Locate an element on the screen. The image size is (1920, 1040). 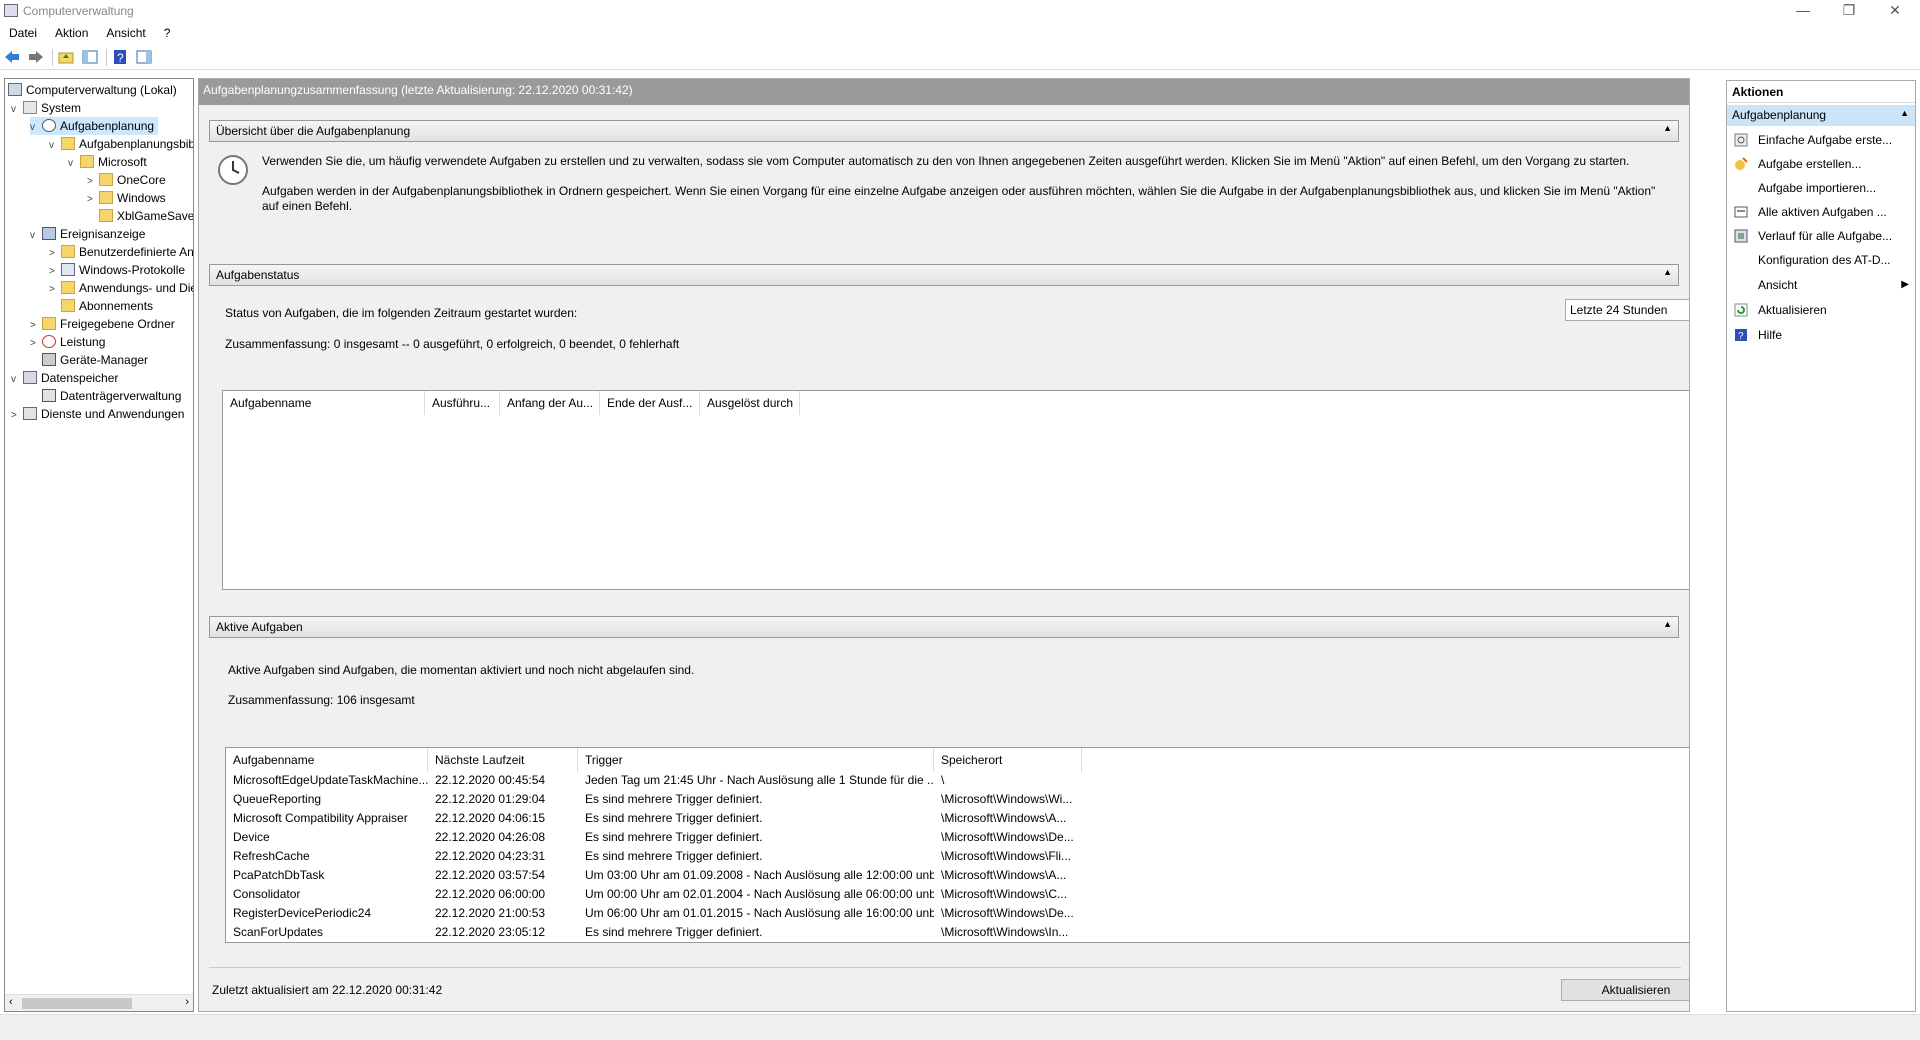
column-header-trigger: Trigger is located at coordinates (756, 760).